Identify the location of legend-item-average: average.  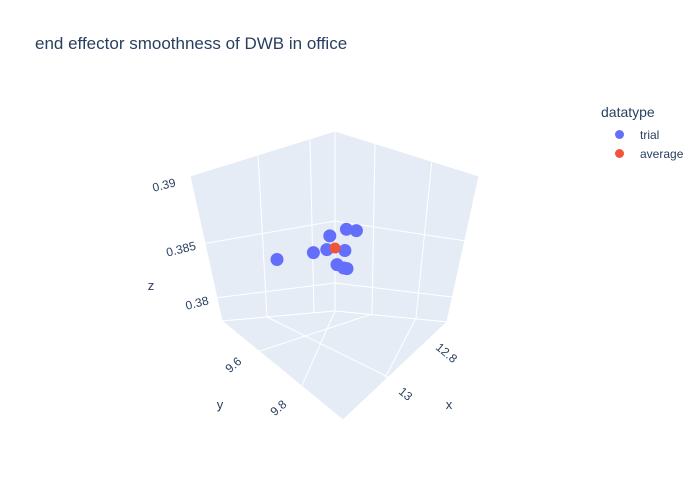
(642, 153).